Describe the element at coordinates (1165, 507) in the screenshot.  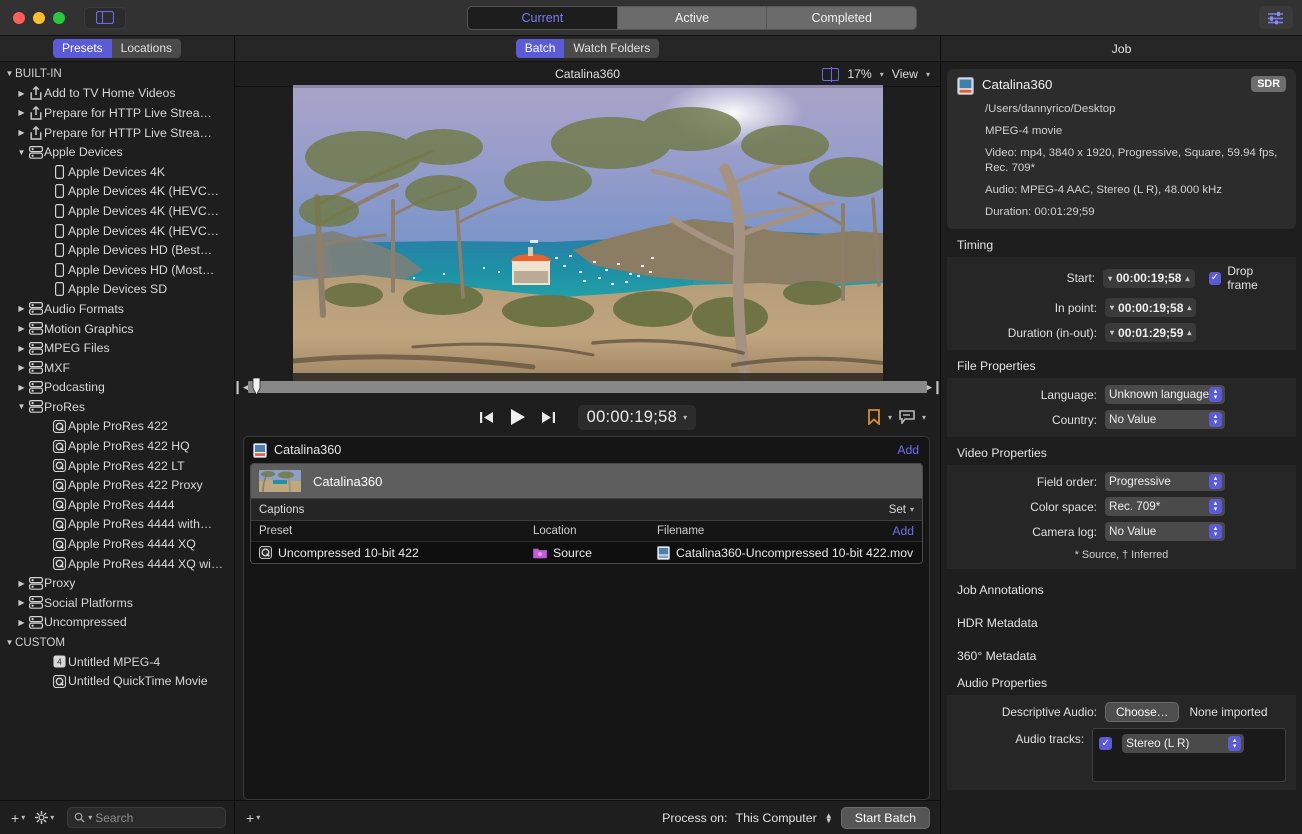
I see `color-space-select: Rec. 709* ▴ ▾` at that location.